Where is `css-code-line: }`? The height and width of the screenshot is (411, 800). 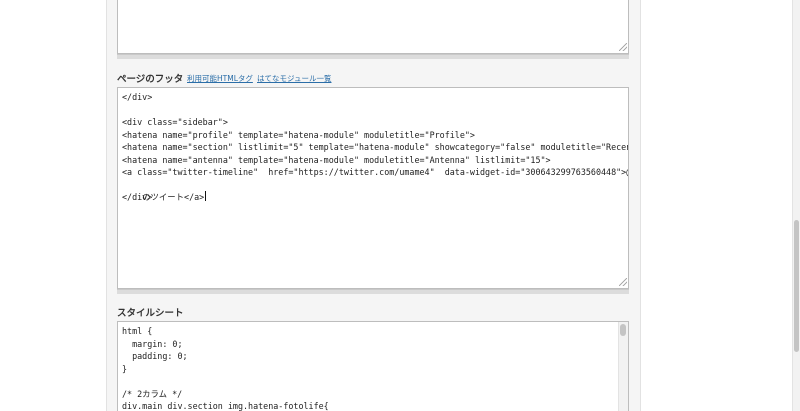 css-code-line: } is located at coordinates (125, 368).